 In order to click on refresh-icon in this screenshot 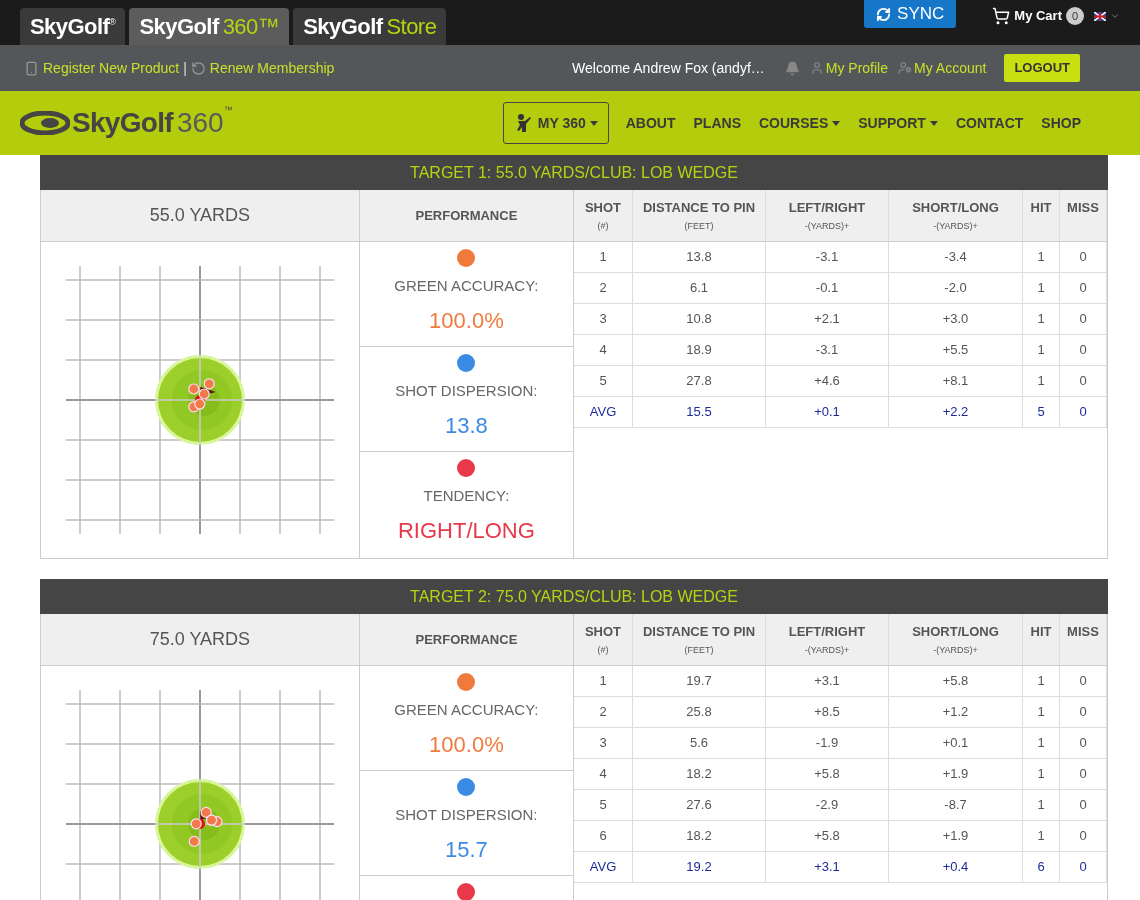, I will do `click(198, 68)`.